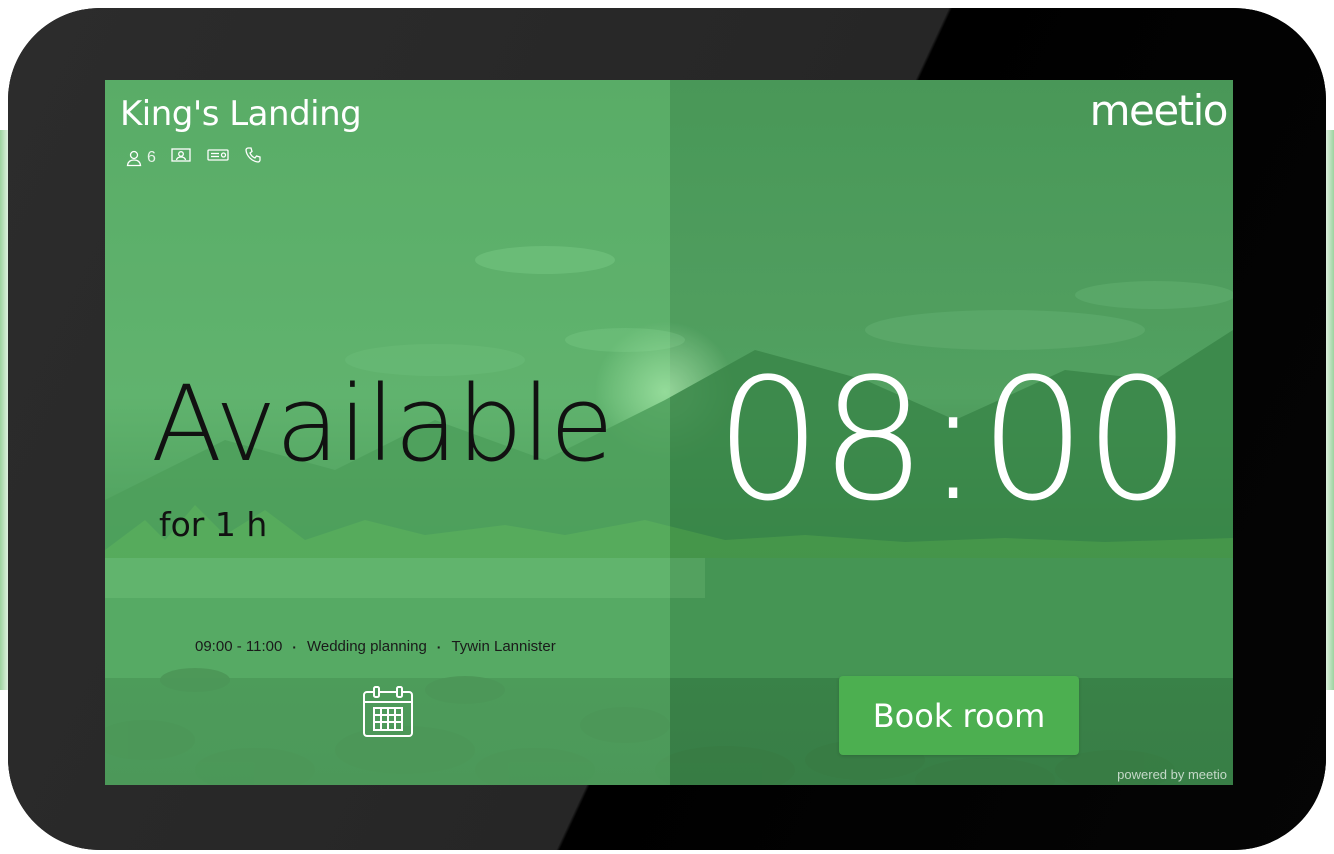  What do you see at coordinates (239, 646) in the screenshot?
I see `next-meeting-time: 09:00 - 11:00` at bounding box center [239, 646].